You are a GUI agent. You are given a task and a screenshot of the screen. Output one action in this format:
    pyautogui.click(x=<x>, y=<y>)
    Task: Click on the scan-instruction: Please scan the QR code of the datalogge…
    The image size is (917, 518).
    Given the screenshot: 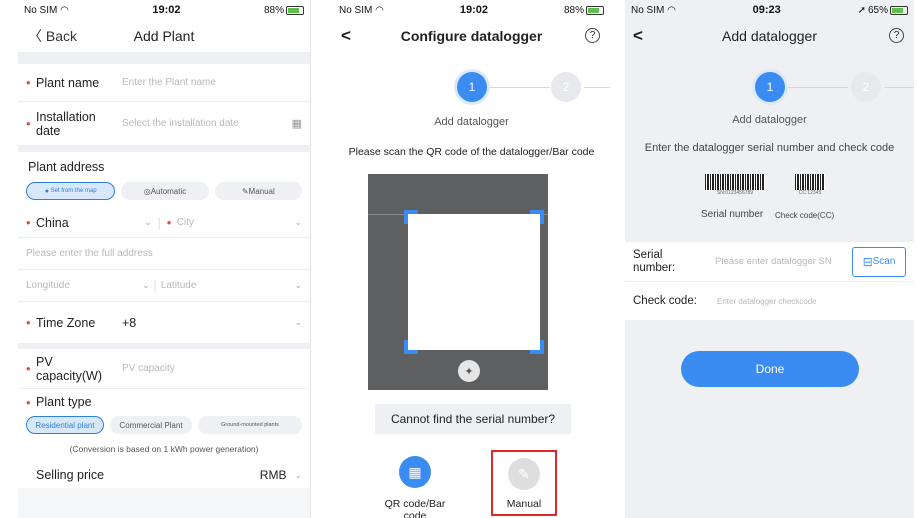 What is the action you would take?
    pyautogui.click(x=471, y=152)
    